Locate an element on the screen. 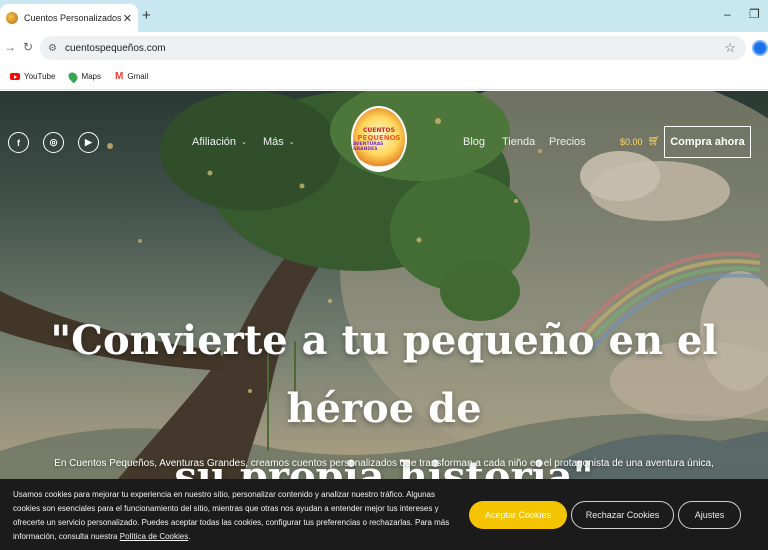 Image resolution: width=768 pixels, height=550 pixels. address-bar: ⚙ cuentospequeños.com ☆ is located at coordinates (393, 48).